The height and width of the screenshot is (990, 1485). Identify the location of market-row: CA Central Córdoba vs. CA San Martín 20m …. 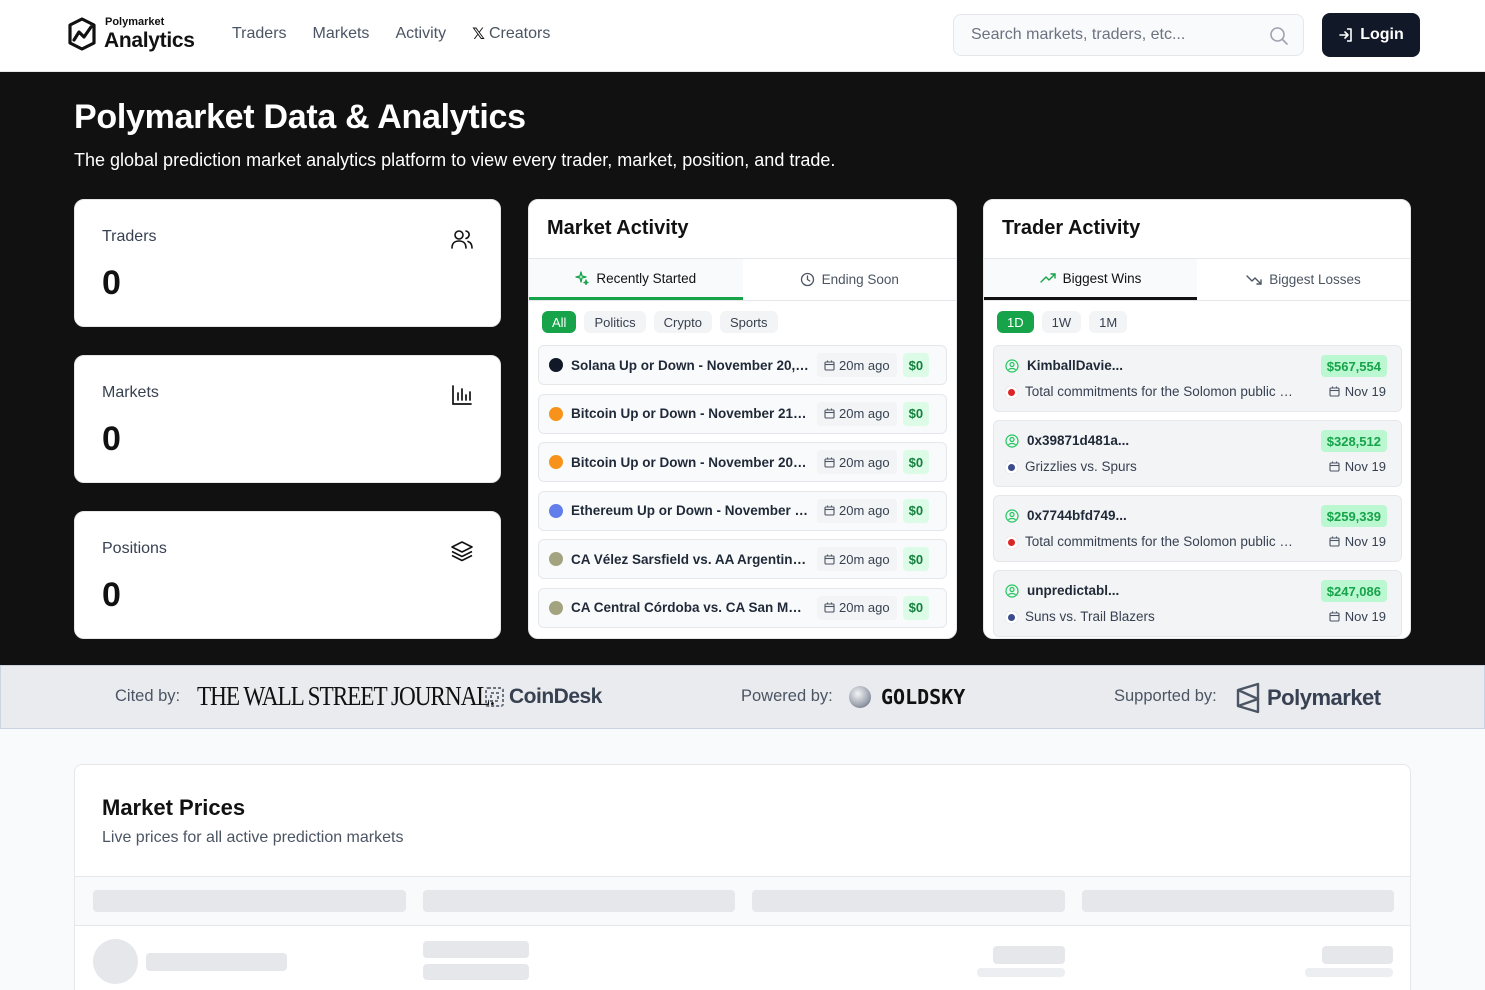
(742, 607).